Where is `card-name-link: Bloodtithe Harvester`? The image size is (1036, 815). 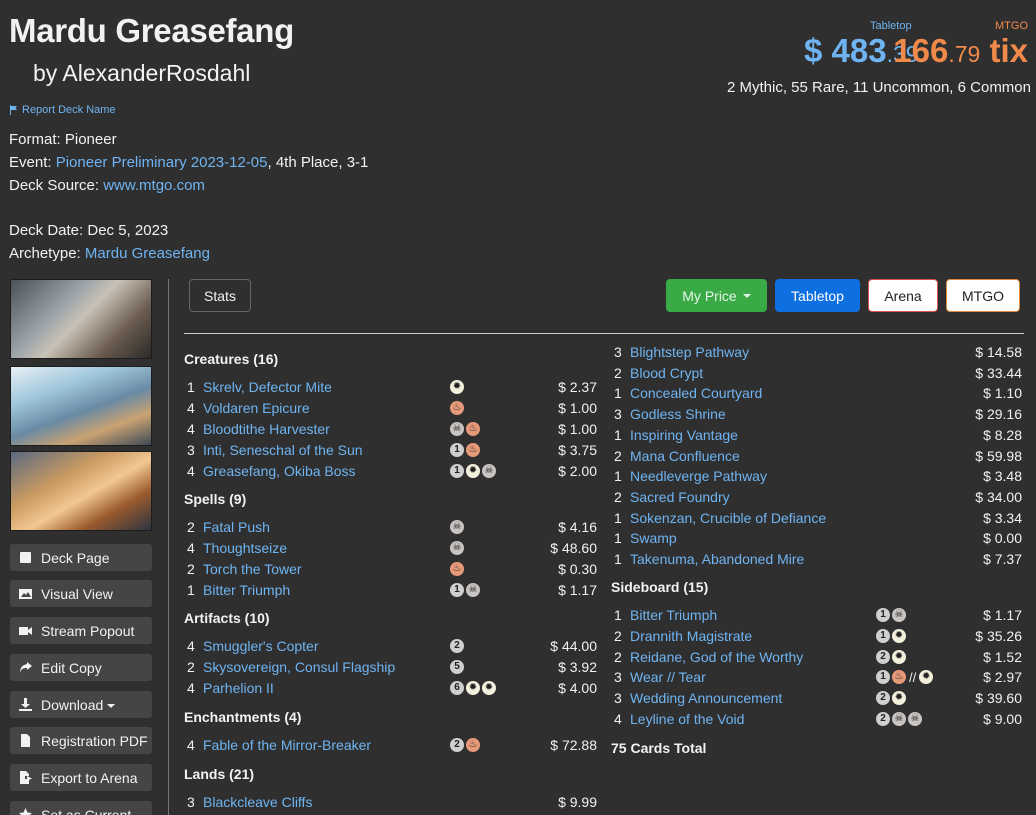
card-name-link: Bloodtithe Harvester is located at coordinates (266, 429).